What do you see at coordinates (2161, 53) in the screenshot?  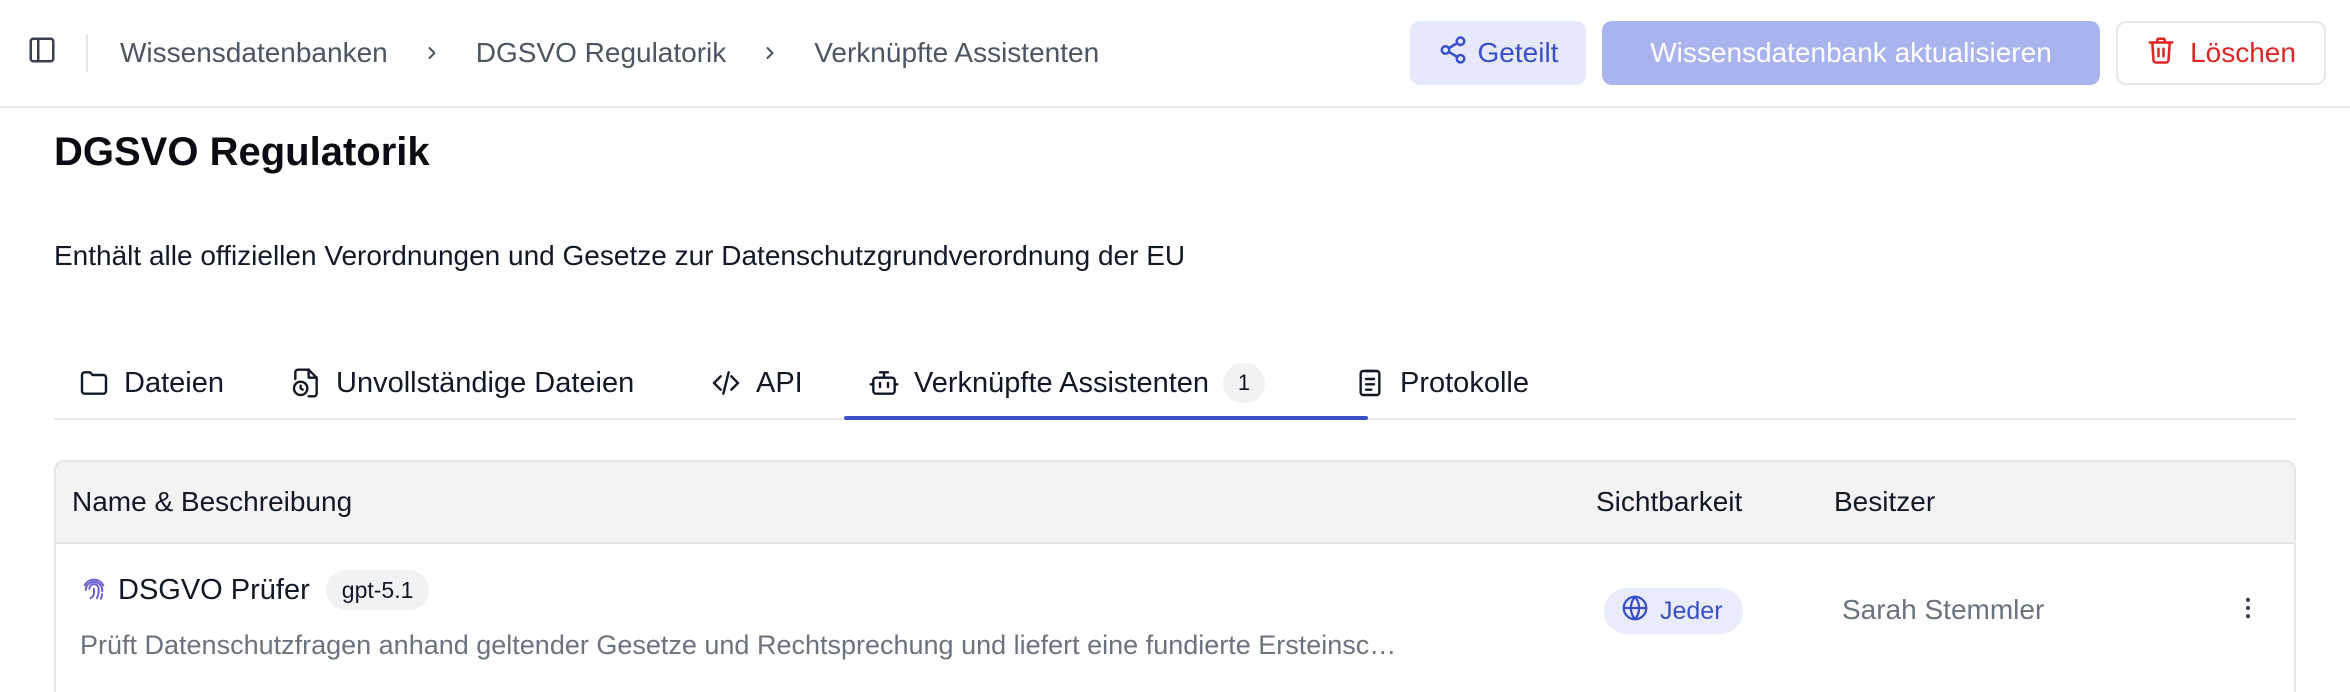 I see `trash-icon` at bounding box center [2161, 53].